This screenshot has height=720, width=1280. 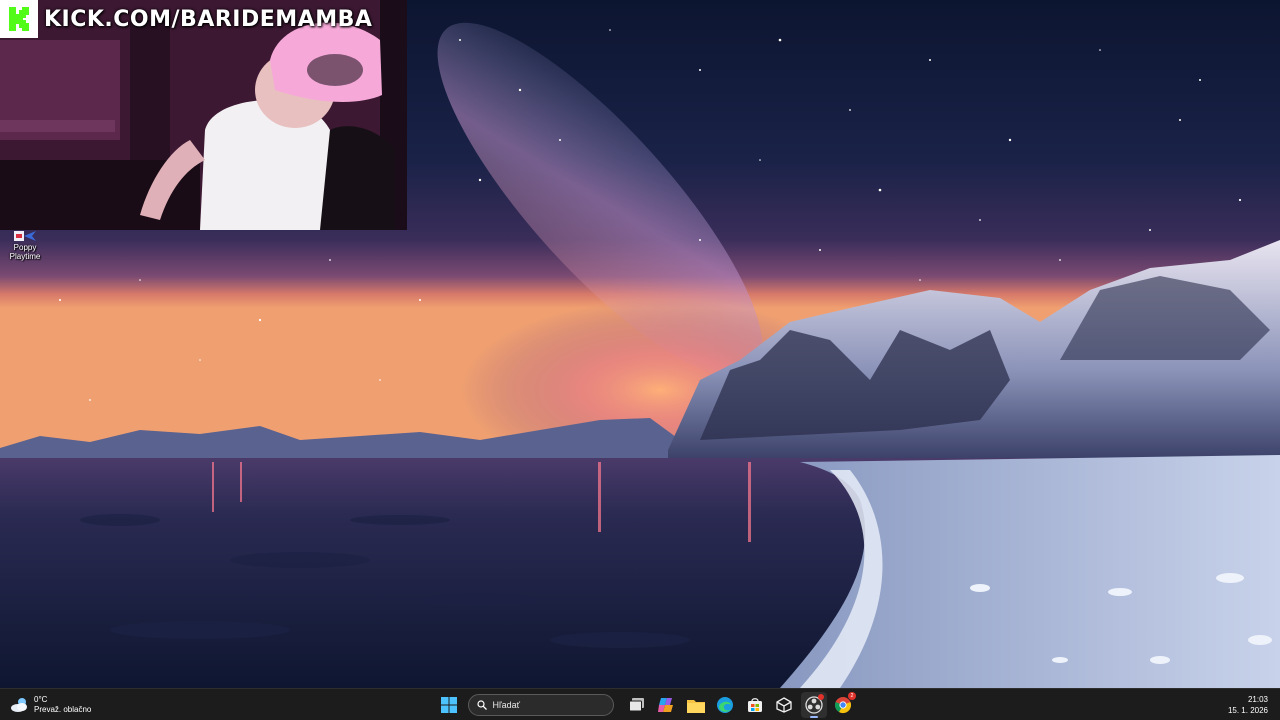 I want to click on microsoft-store-button, so click(x=755, y=705).